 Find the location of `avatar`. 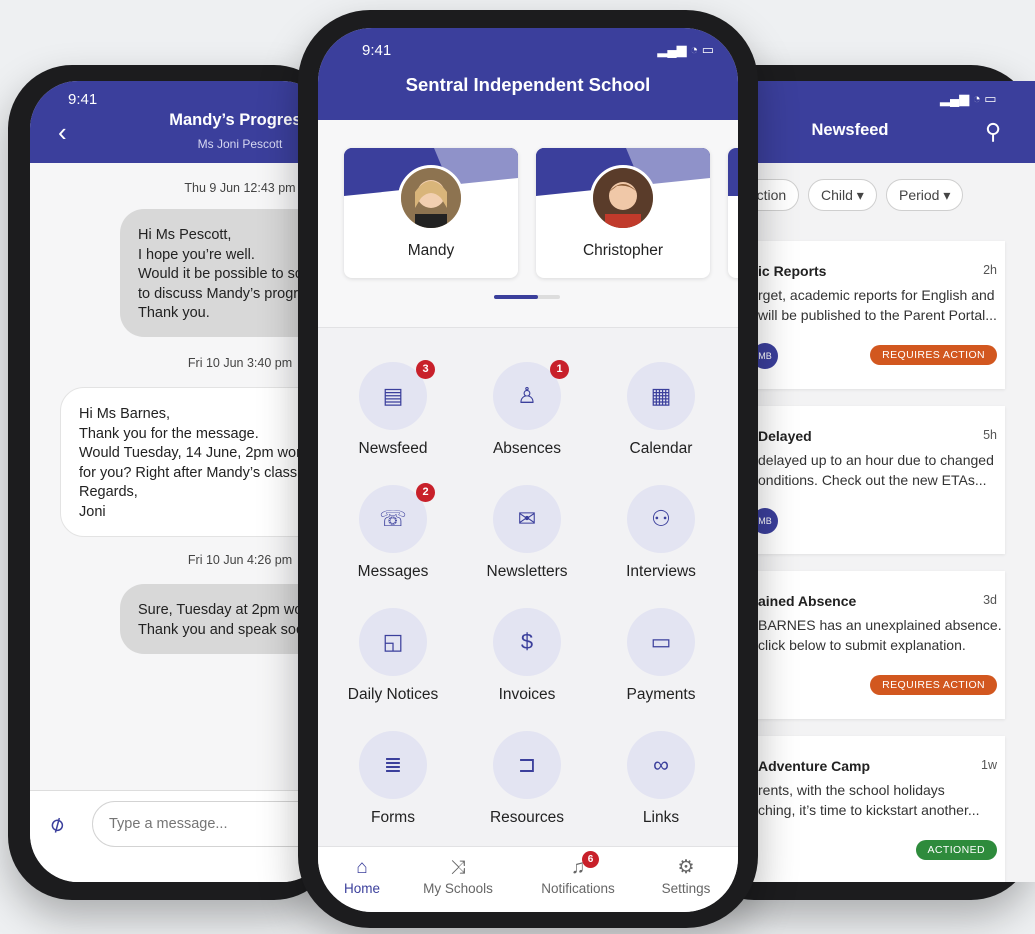

avatar is located at coordinates (623, 198).